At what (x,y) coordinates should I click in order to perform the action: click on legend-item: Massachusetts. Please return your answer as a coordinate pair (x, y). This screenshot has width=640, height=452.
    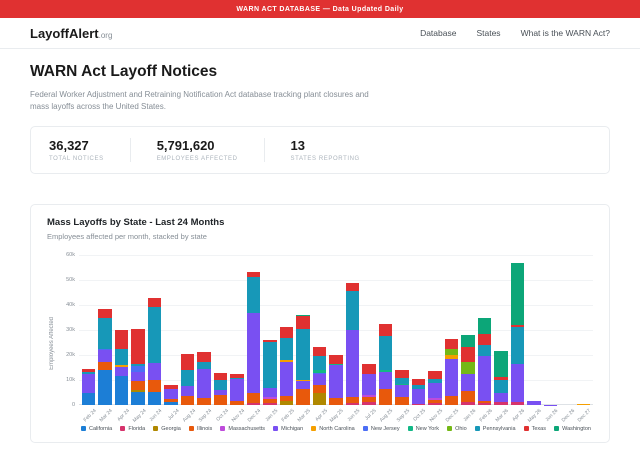
    Looking at the image, I should click on (242, 429).